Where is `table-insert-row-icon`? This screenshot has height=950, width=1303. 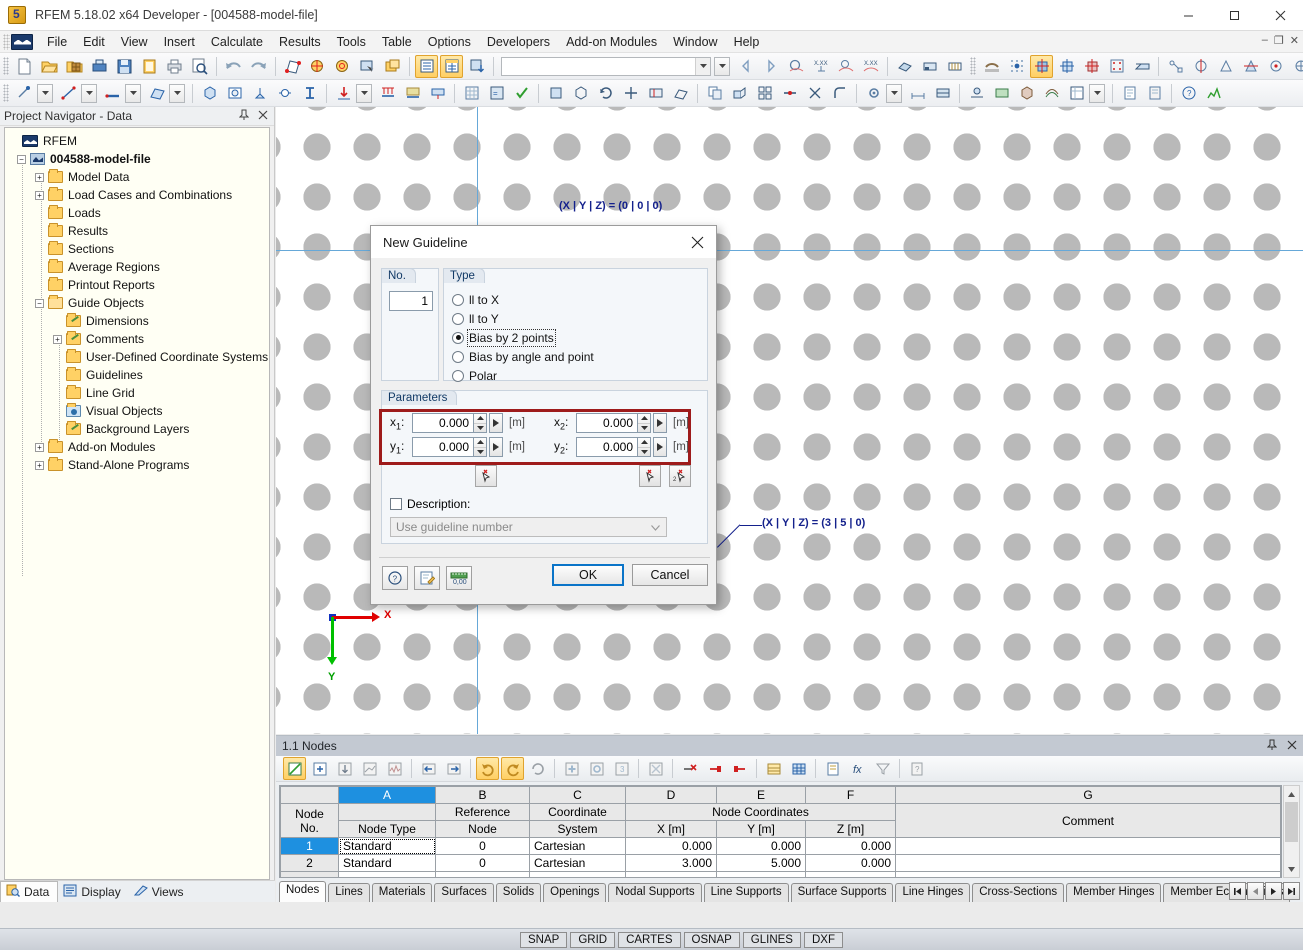
table-insert-row-icon is located at coordinates (319, 768).